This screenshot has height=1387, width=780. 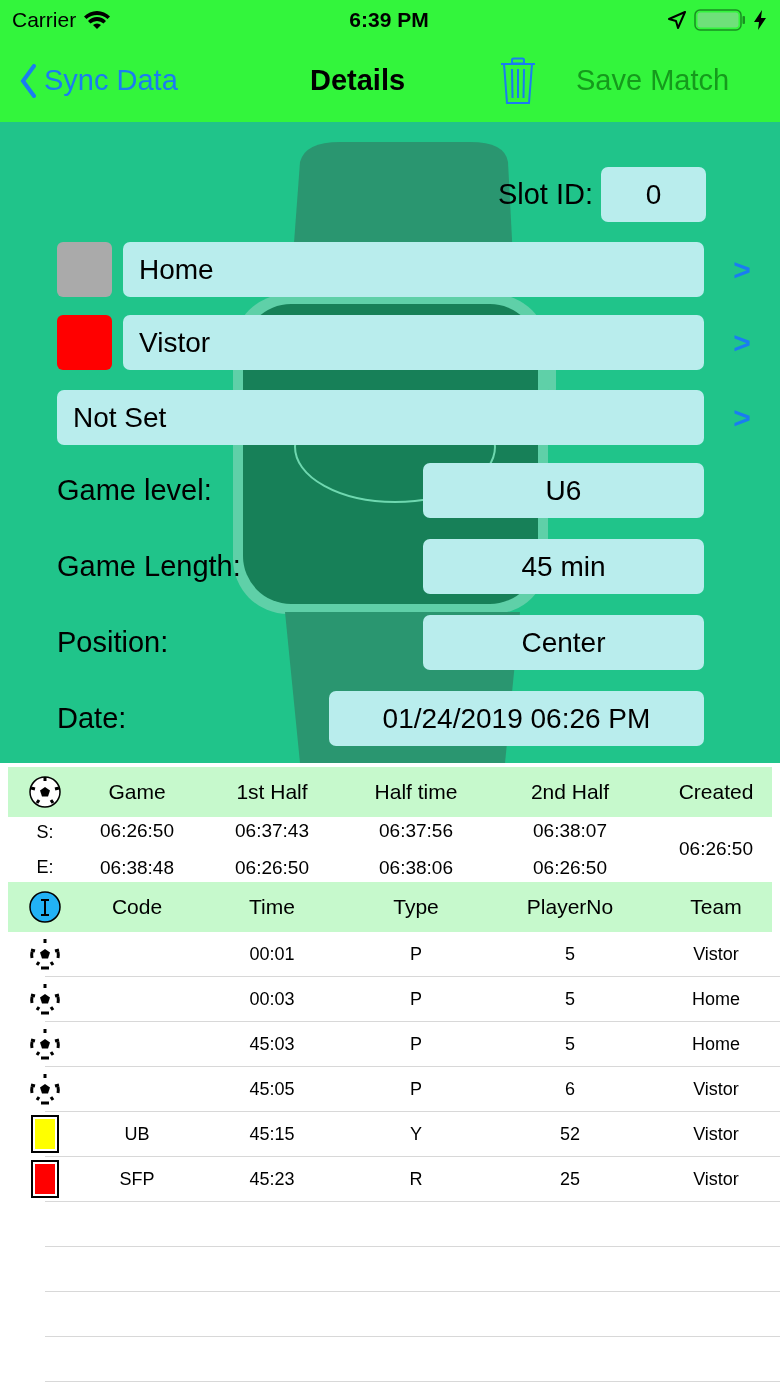 What do you see at coordinates (416, 1179) in the screenshot?
I see `table-cell-text: R` at bounding box center [416, 1179].